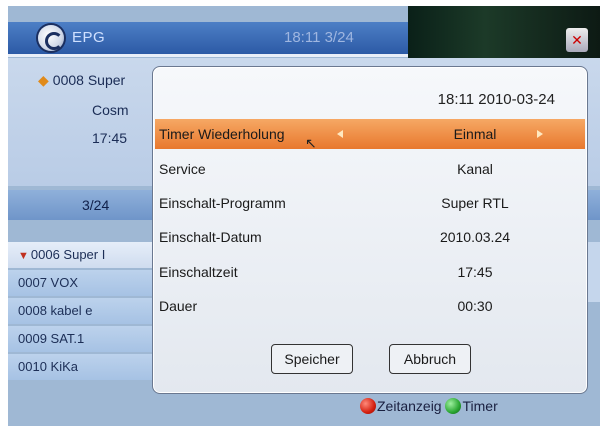 Image resolution: width=606 pixels, height=434 pixels. Describe the element at coordinates (89, 37) in the screenshot. I see `header-title: EPG` at that location.